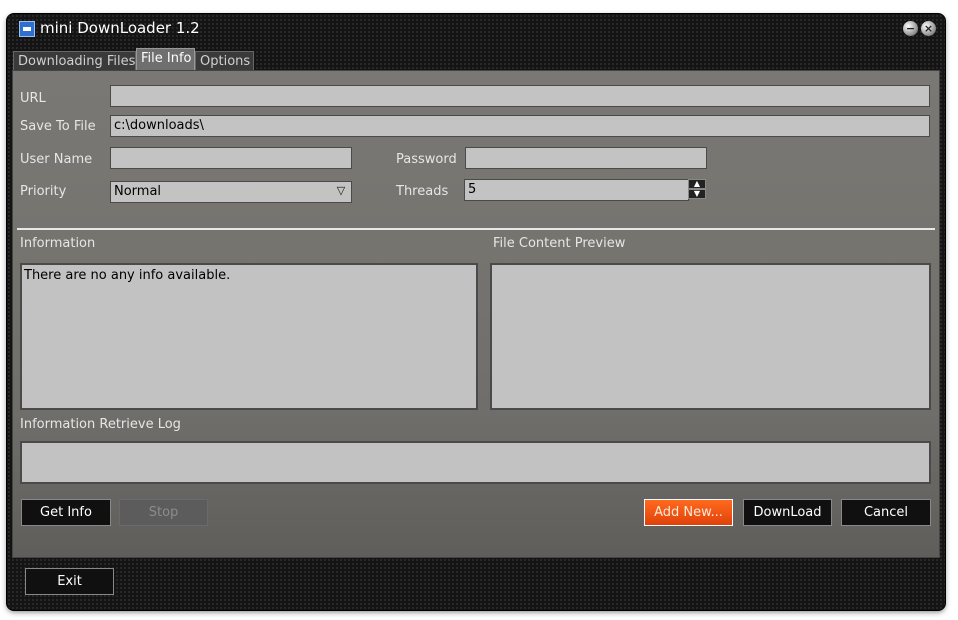 The height and width of the screenshot is (620, 958). What do you see at coordinates (586, 158) in the screenshot?
I see `password-input` at bounding box center [586, 158].